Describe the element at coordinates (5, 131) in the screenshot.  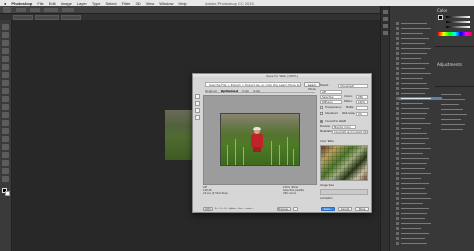
I see `dodge-tool-icon` at that location.